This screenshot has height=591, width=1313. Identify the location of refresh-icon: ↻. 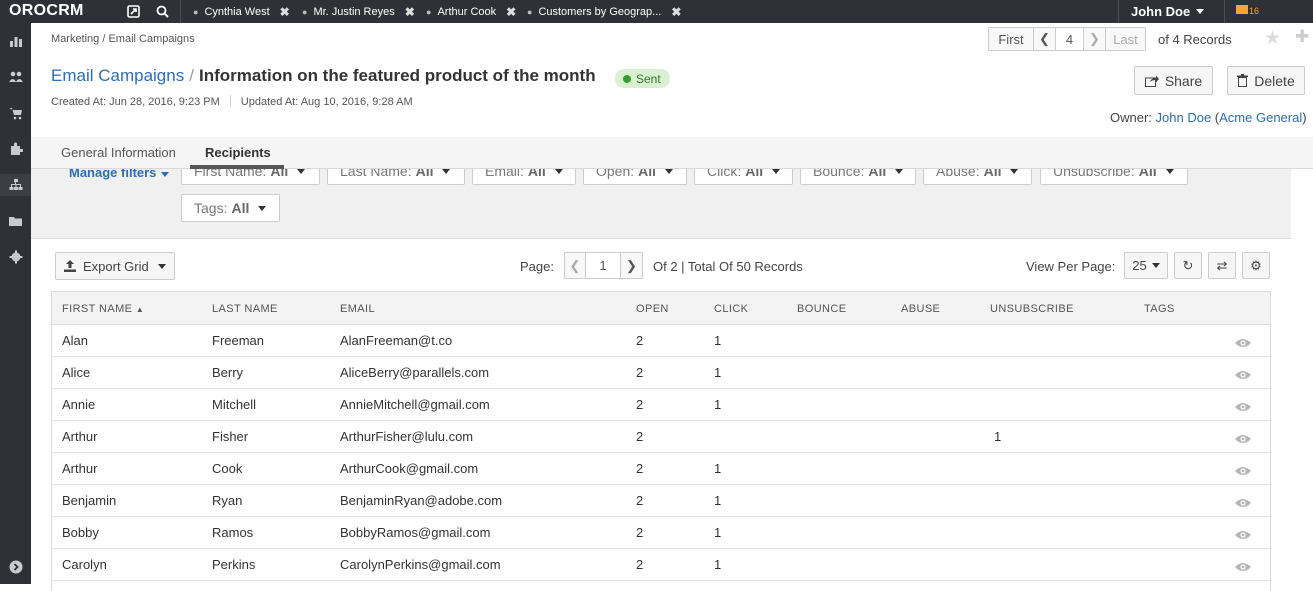
(1188, 265).